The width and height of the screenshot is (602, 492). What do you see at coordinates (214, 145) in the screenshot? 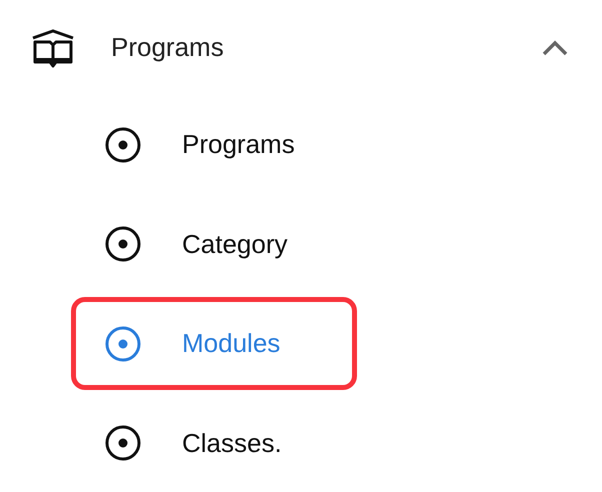
I see `menu-item: Programs` at bounding box center [214, 145].